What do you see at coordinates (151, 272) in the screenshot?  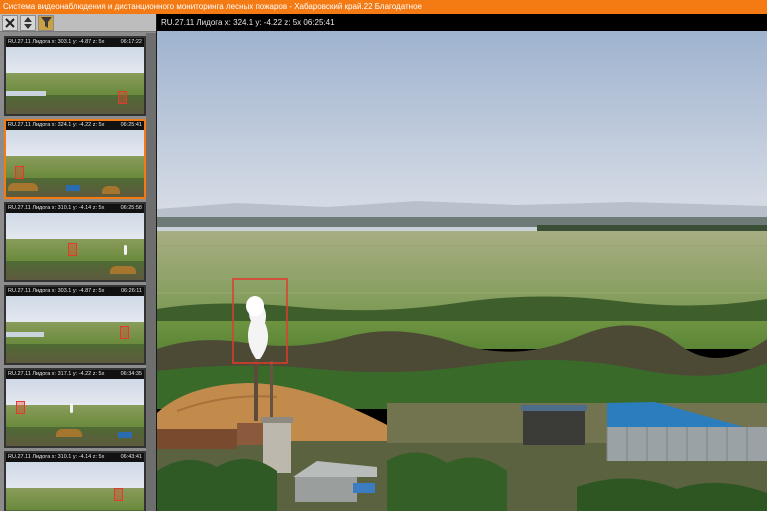 I see `sidebar-scrollbar` at bounding box center [151, 272].